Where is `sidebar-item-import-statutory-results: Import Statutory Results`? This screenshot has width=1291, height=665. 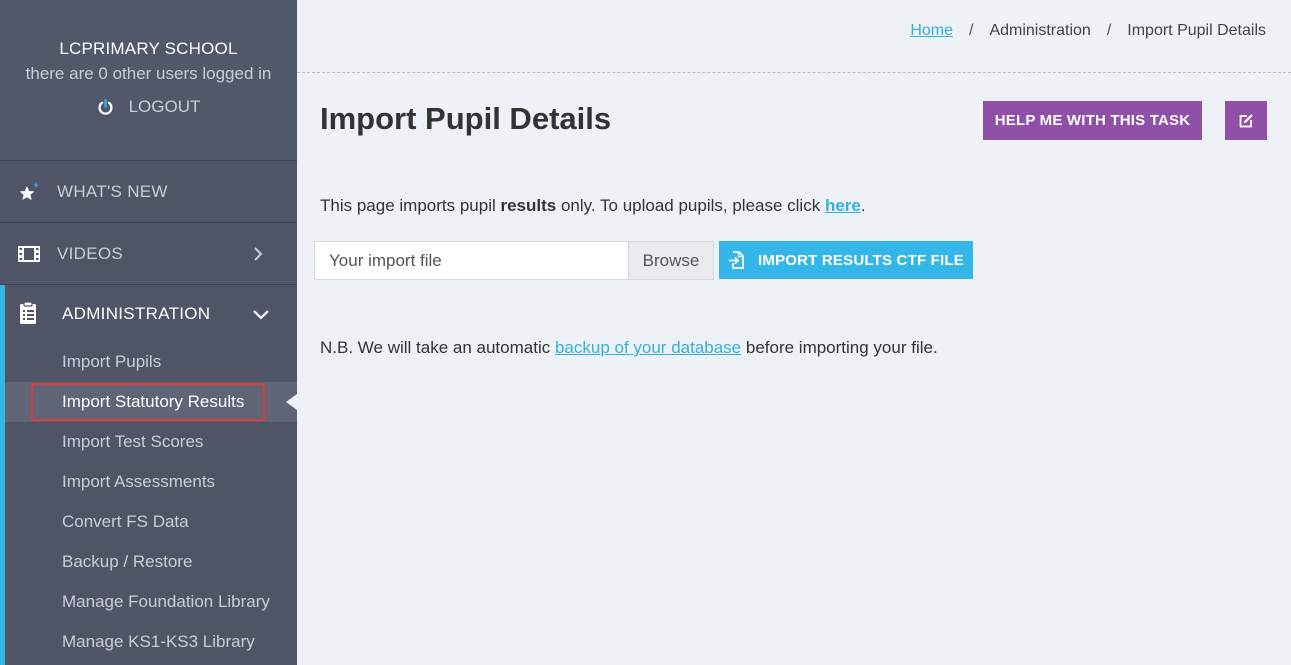 sidebar-item-import-statutory-results: Import Statutory Results is located at coordinates (151, 402).